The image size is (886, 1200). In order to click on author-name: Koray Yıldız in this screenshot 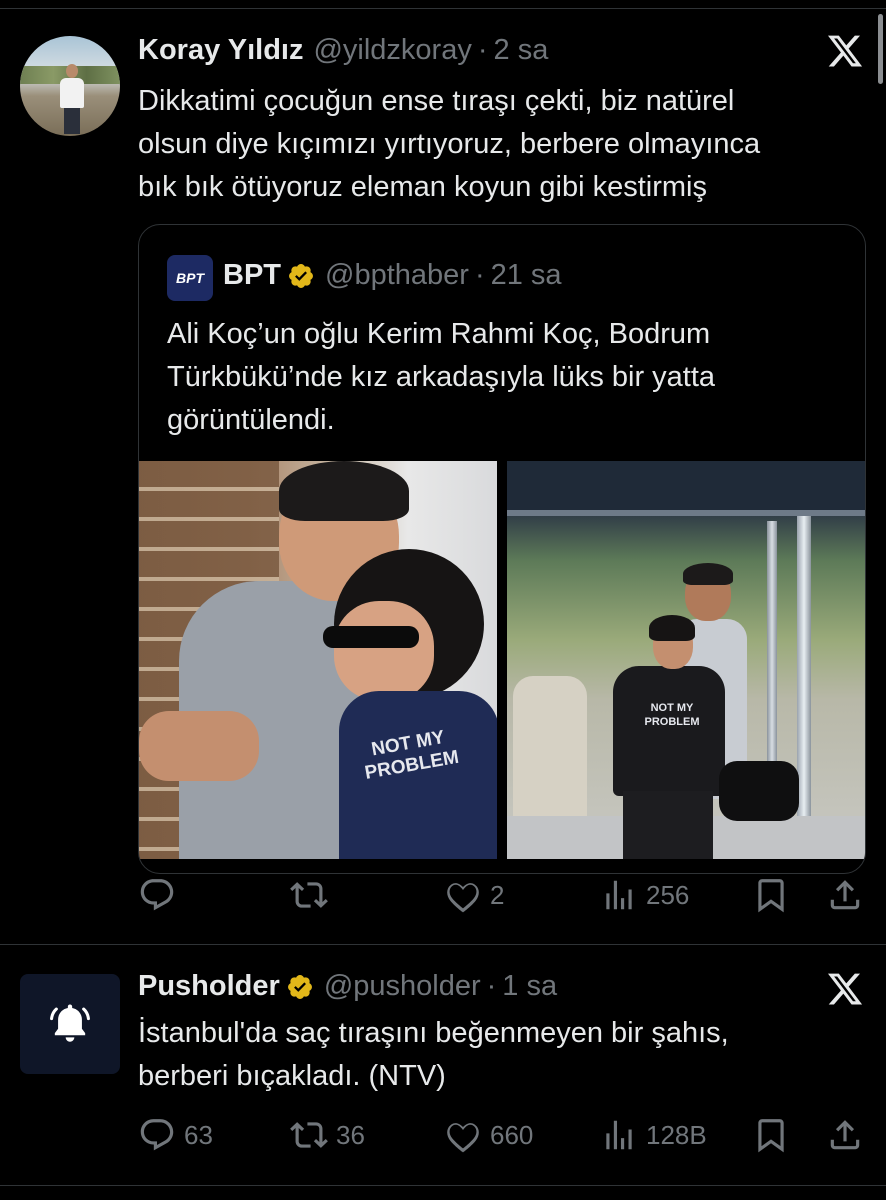, I will do `click(220, 50)`.